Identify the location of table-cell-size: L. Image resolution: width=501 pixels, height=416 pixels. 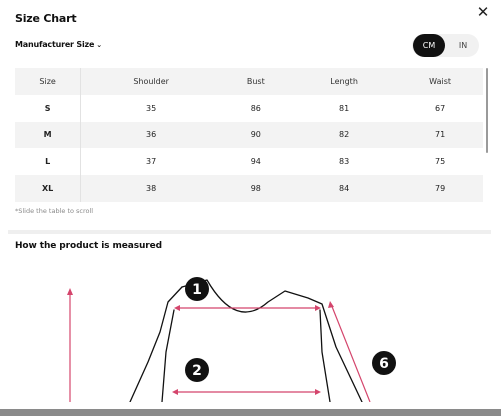
(48, 162).